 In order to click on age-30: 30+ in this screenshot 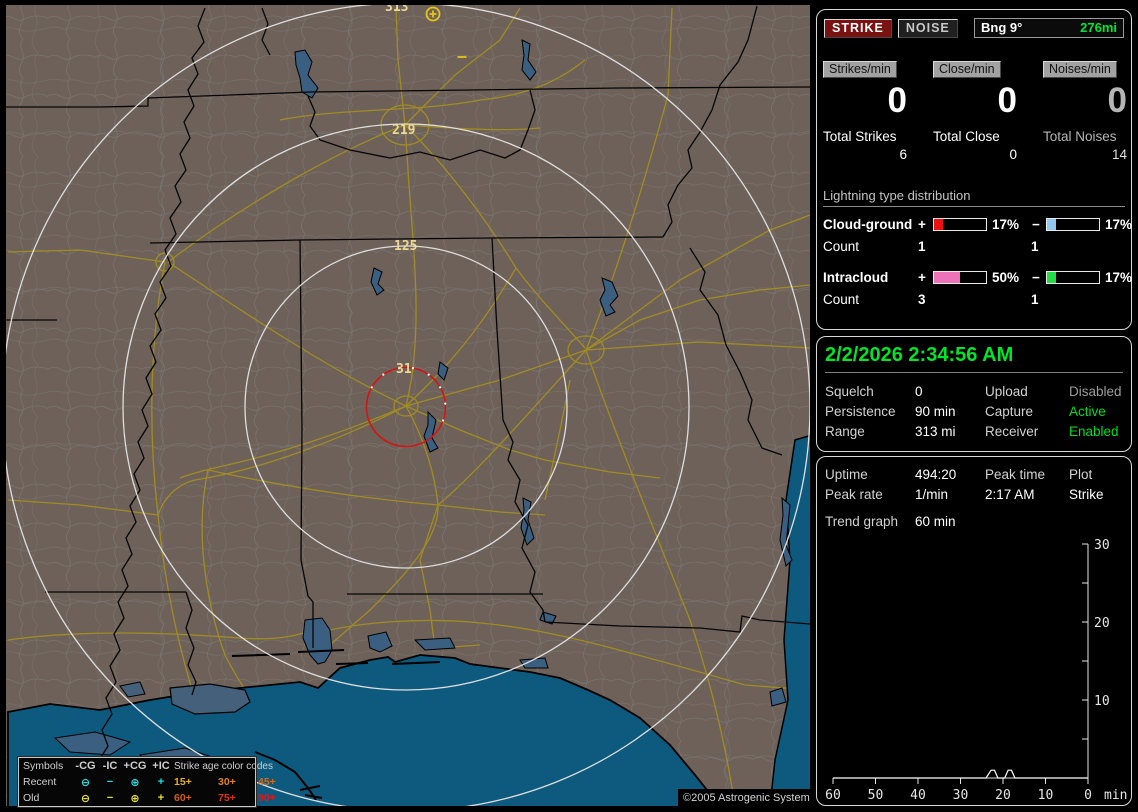, I will do `click(227, 782)`.